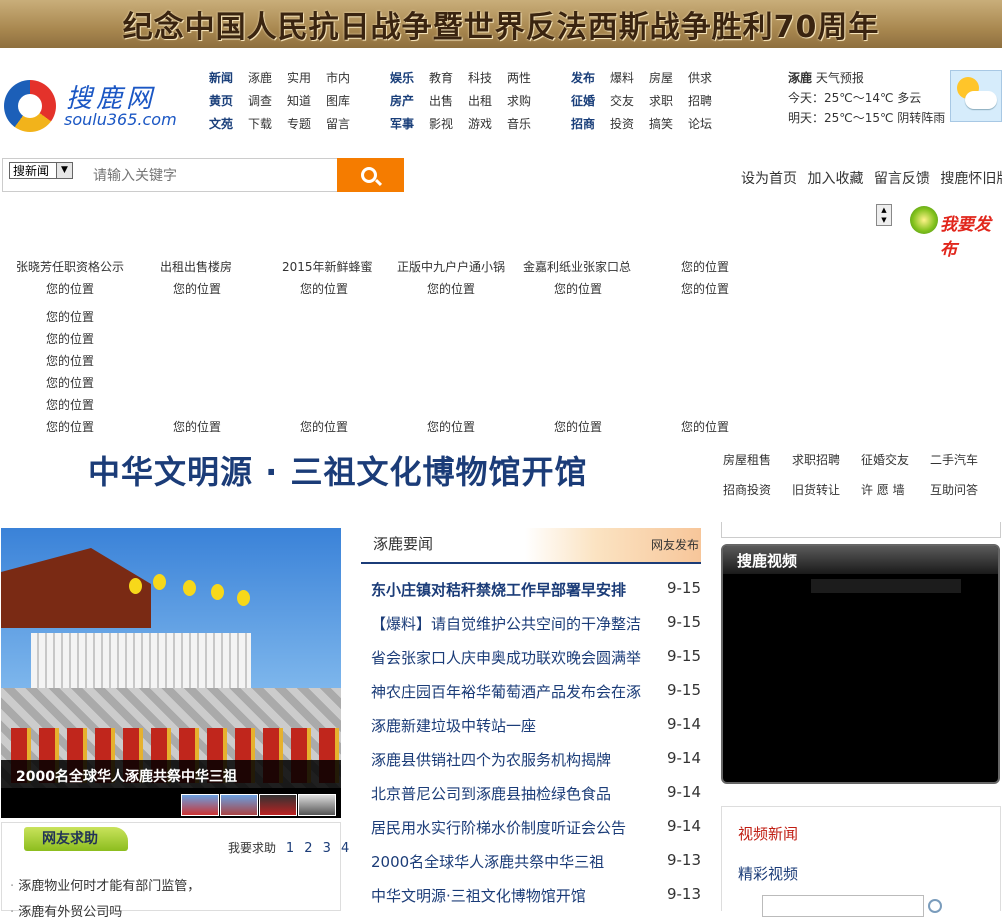 The height and width of the screenshot is (920, 1002). Describe the element at coordinates (707, 100) in the screenshot. I see `nav-link: 招聘` at that location.